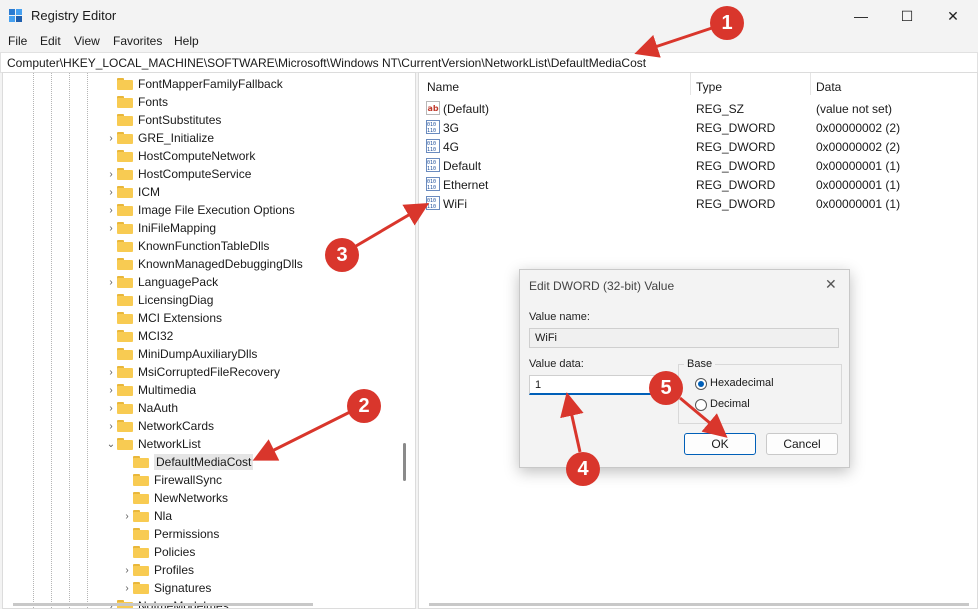 Image resolution: width=978 pixels, height=609 pixels. I want to click on tree-node-label: LanguagePack, so click(178, 282).